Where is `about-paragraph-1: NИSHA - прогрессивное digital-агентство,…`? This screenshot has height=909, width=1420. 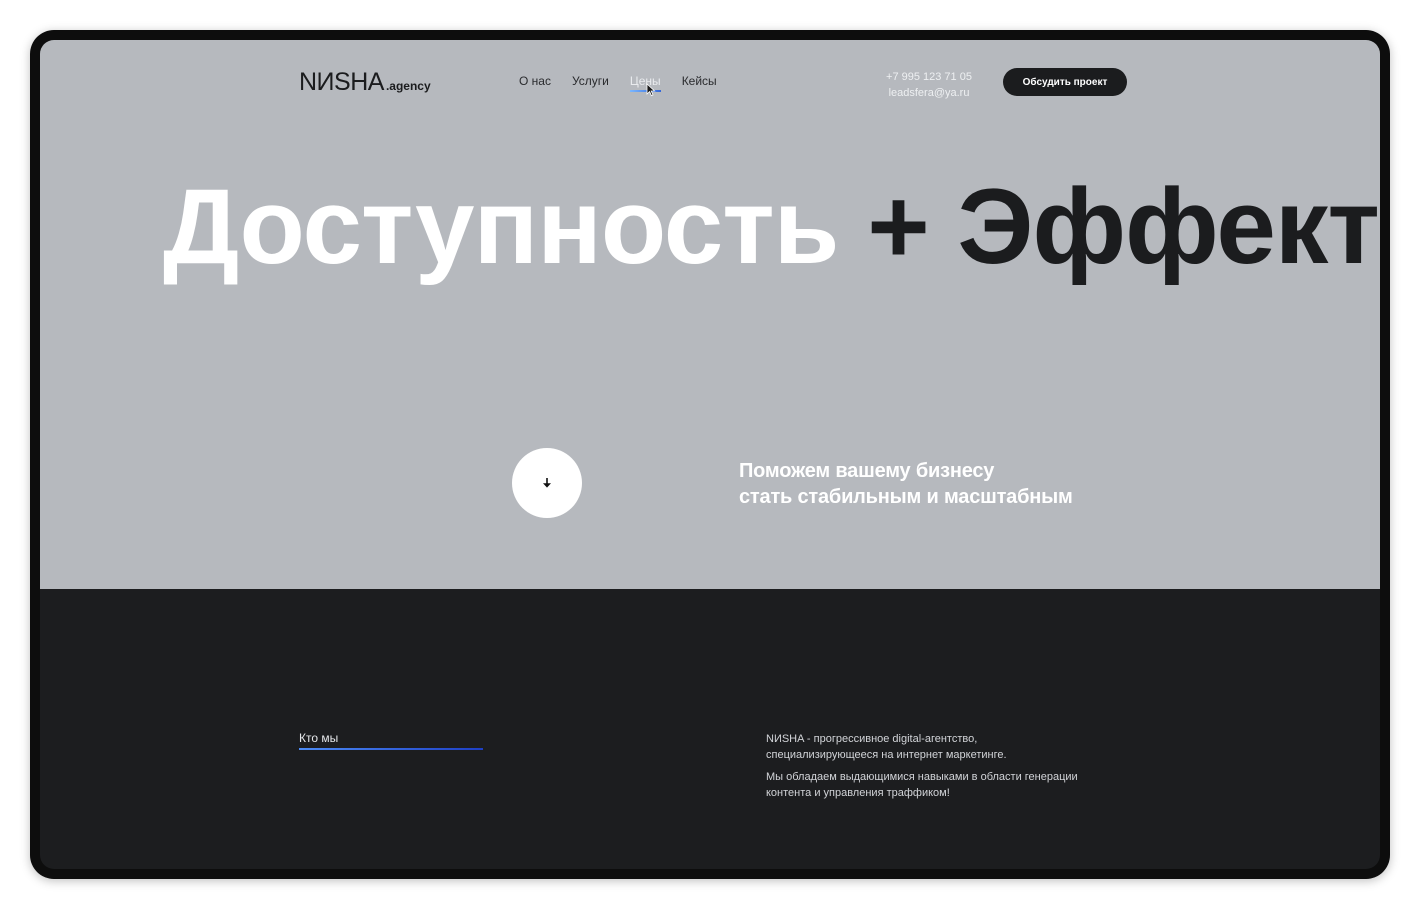
about-paragraph-1: NИSHA - прогрессивное digital-агентство,… is located at coordinates (951, 747).